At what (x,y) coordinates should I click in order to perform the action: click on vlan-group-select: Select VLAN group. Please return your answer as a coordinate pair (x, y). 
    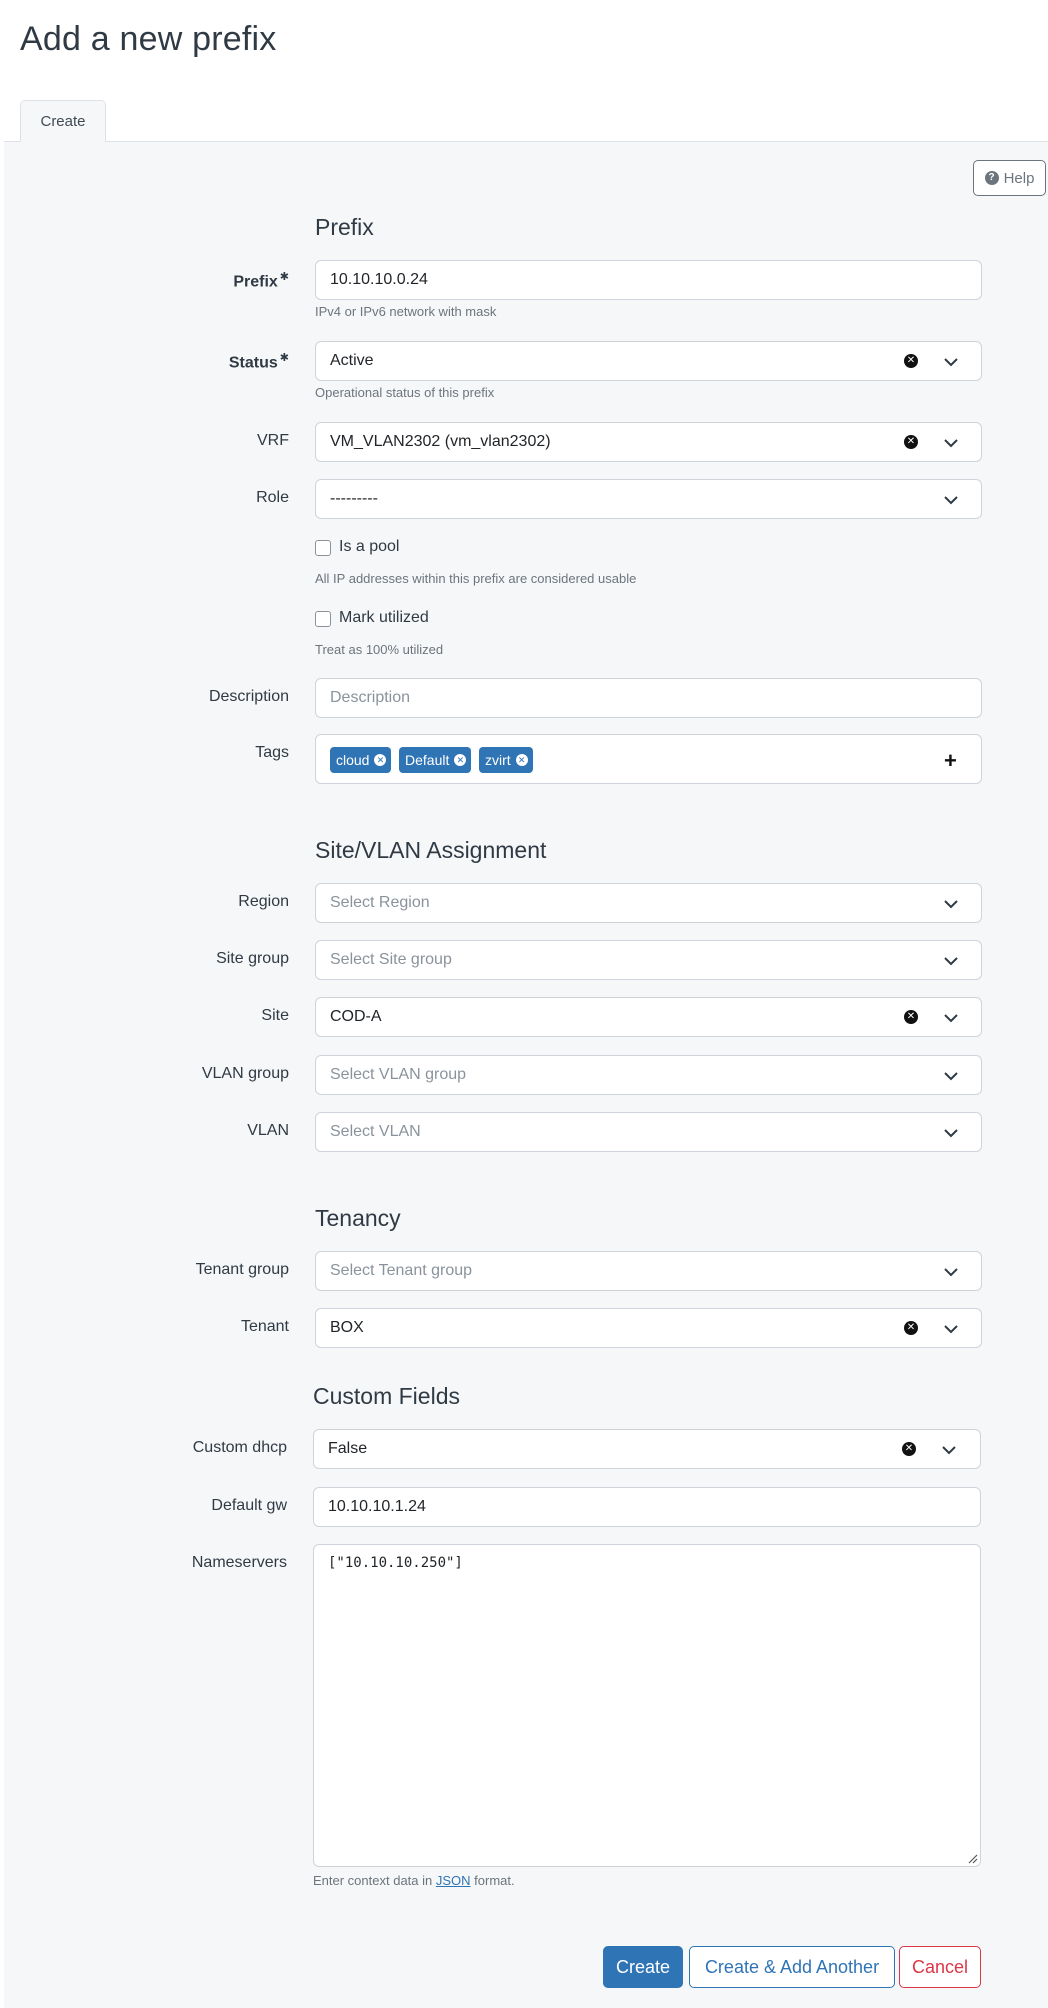
    Looking at the image, I should click on (648, 1075).